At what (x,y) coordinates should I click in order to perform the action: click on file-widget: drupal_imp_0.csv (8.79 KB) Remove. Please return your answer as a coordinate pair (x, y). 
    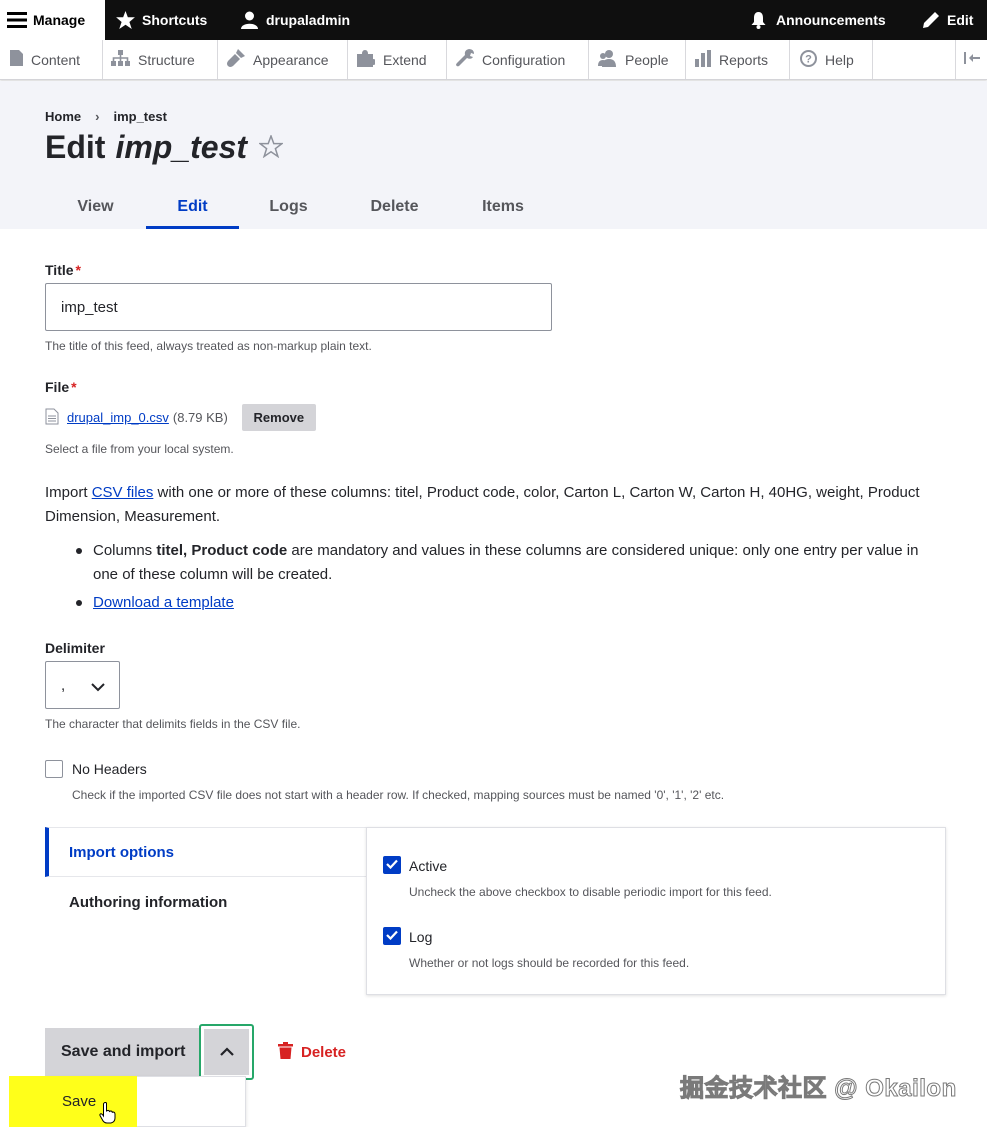
    Looking at the image, I should click on (180, 417).